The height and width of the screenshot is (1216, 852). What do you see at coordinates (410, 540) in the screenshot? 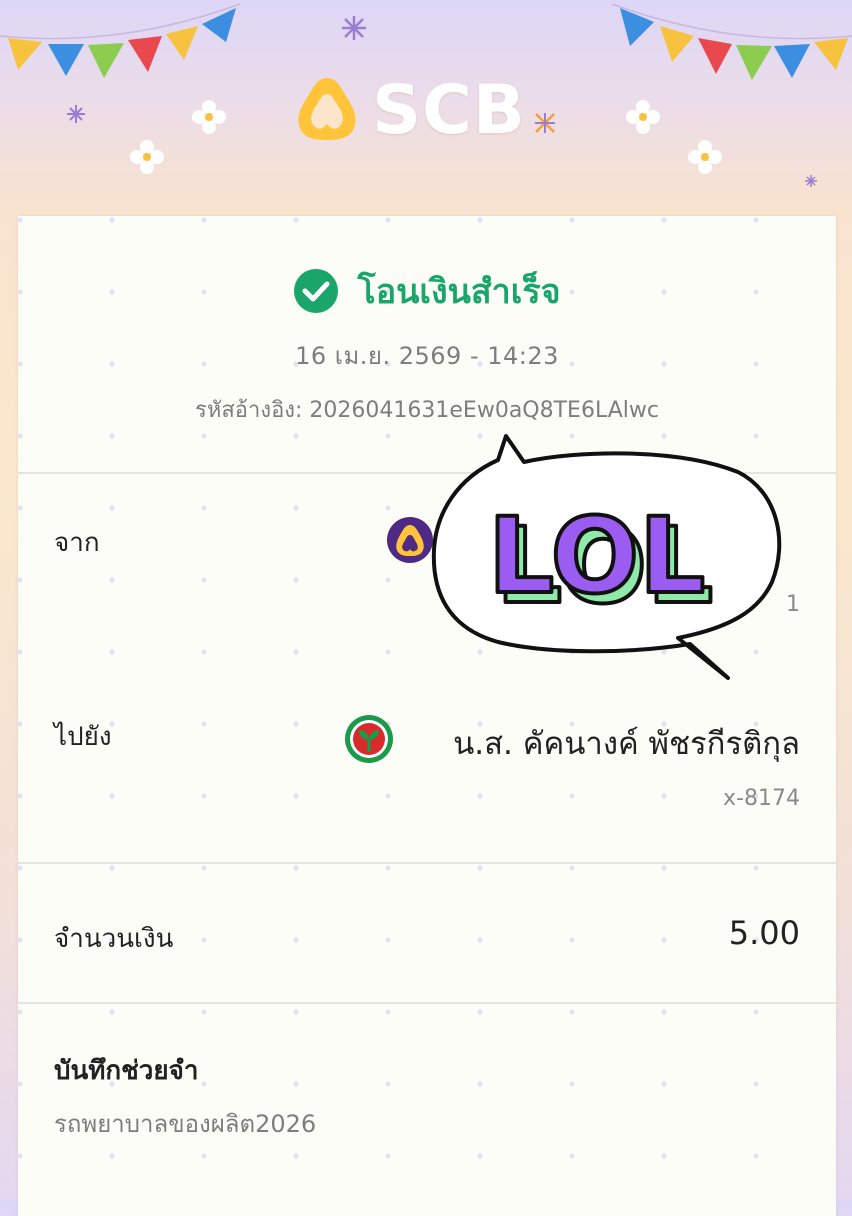
I see `scb-bank-icon` at bounding box center [410, 540].